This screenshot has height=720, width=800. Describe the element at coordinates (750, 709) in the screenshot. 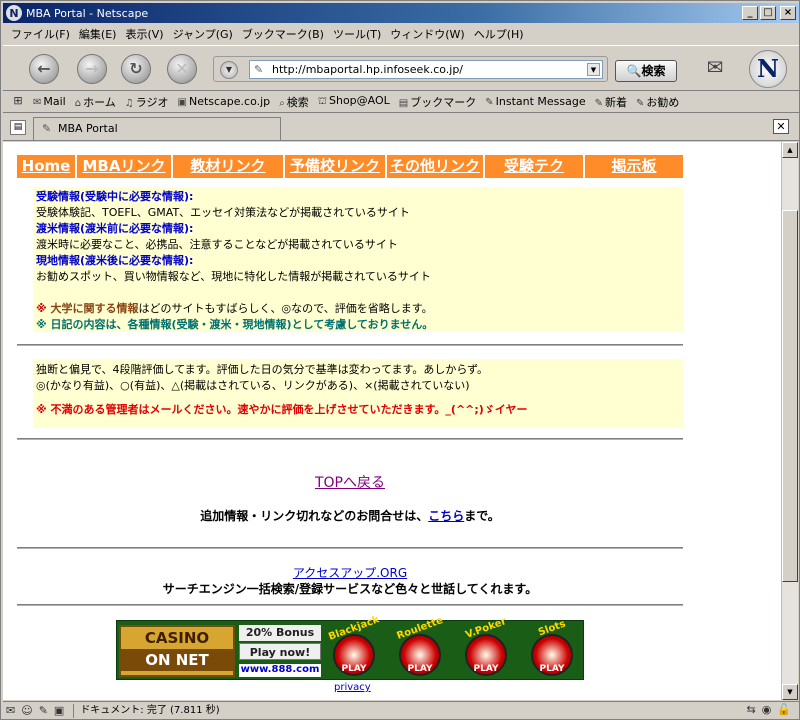

I see `online-status-icon: ⇆` at that location.